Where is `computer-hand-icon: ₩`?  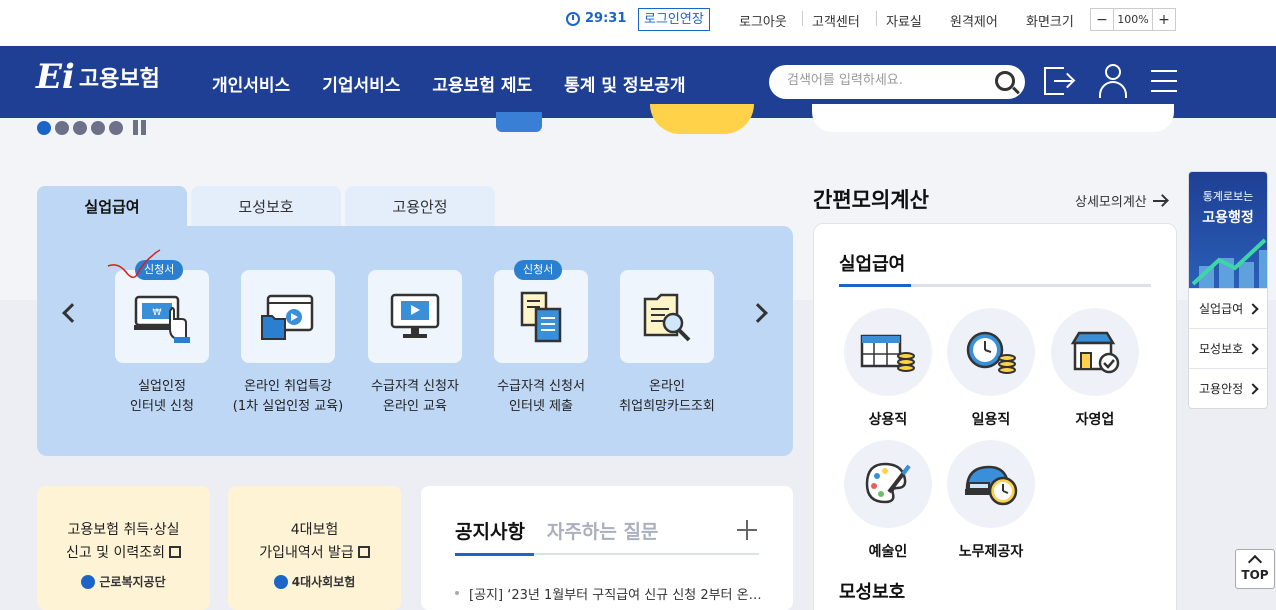
computer-hand-icon: ₩ is located at coordinates (162, 319).